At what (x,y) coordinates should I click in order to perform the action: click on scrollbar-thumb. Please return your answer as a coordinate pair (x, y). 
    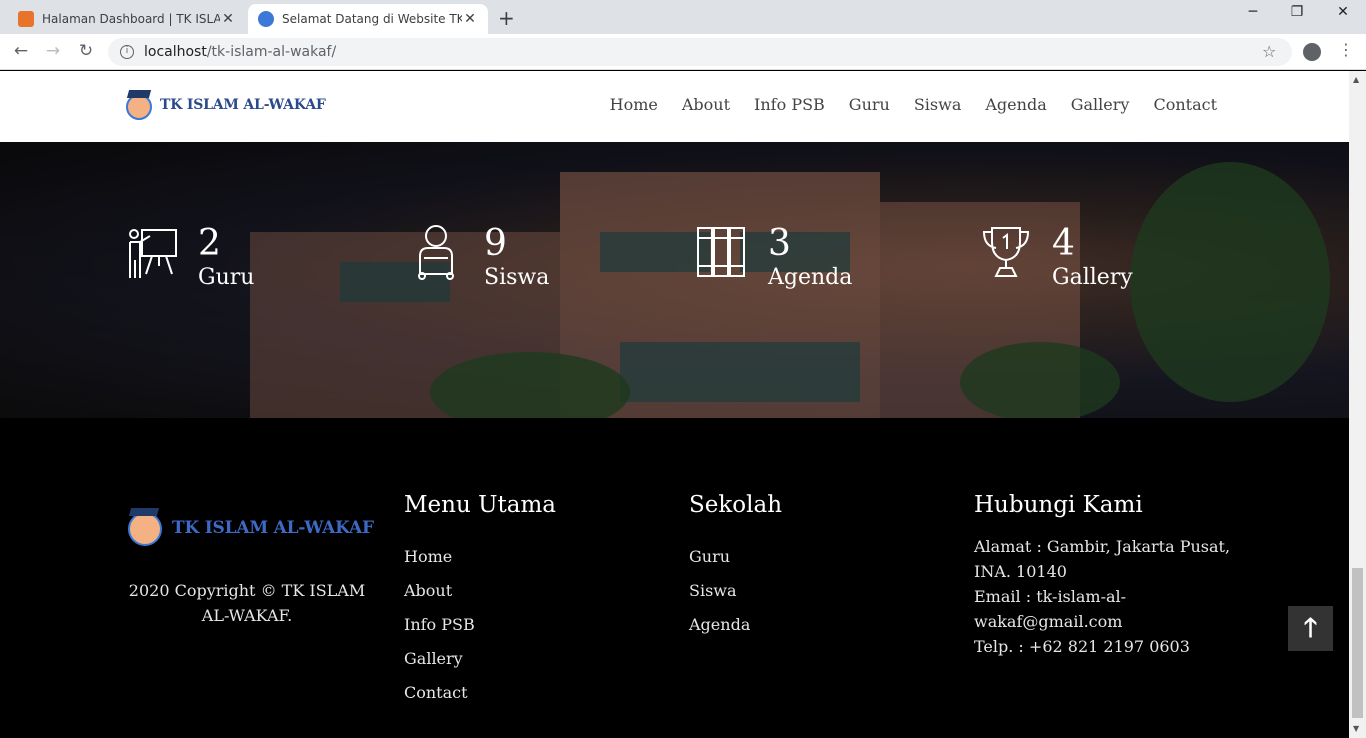
    Looking at the image, I should click on (1357, 643).